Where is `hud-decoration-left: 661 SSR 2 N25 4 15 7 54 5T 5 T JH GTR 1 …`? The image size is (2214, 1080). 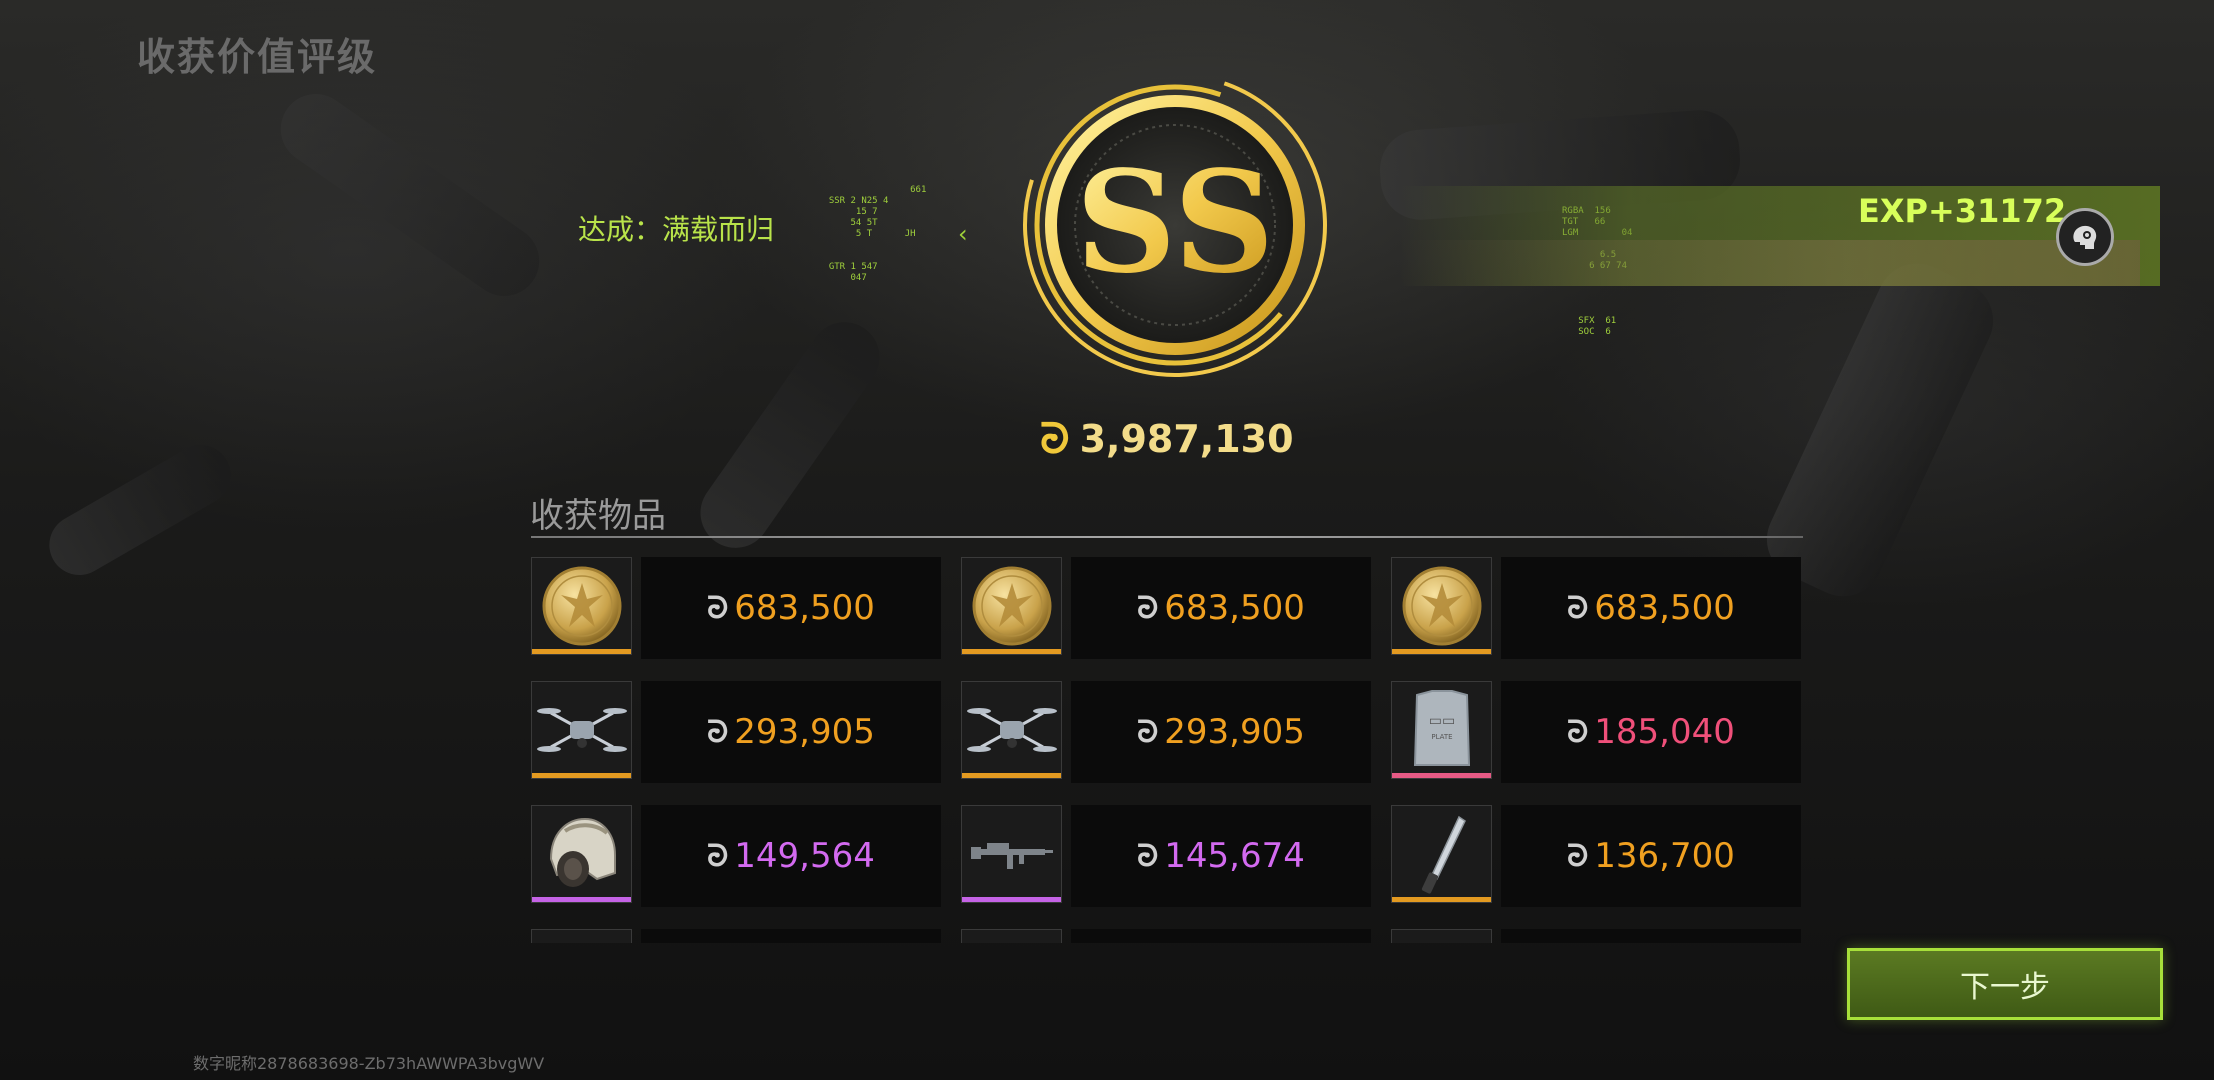
hud-decoration-left: 661 SSR 2 N25 4 15 7 54 5T 5 T JH GTR 1 … is located at coordinates (877, 234).